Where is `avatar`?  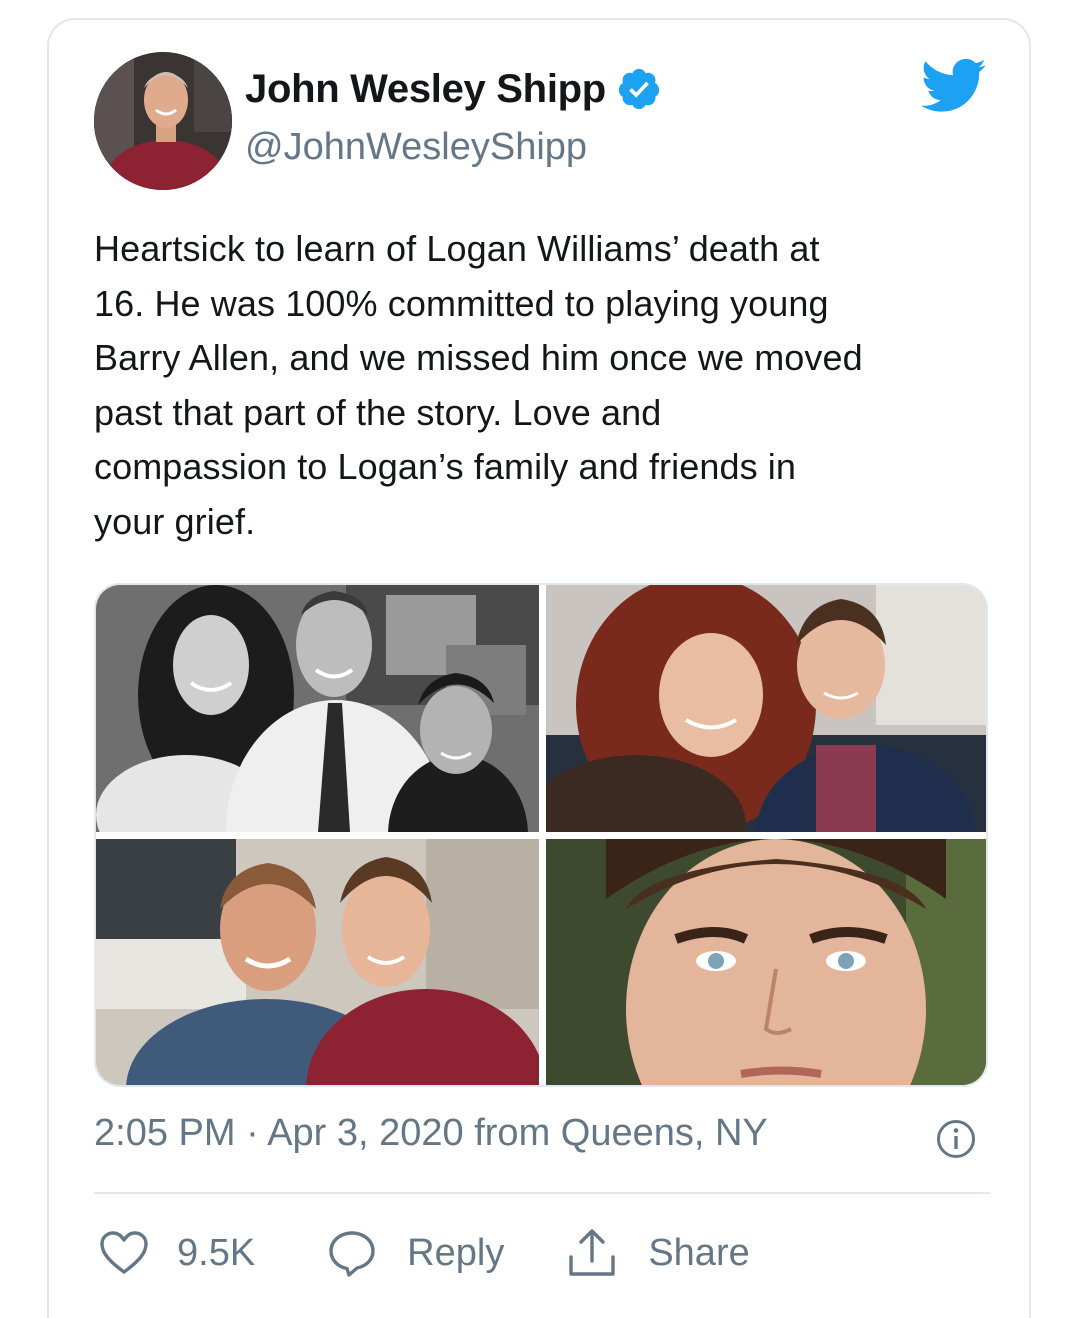
avatar is located at coordinates (163, 121).